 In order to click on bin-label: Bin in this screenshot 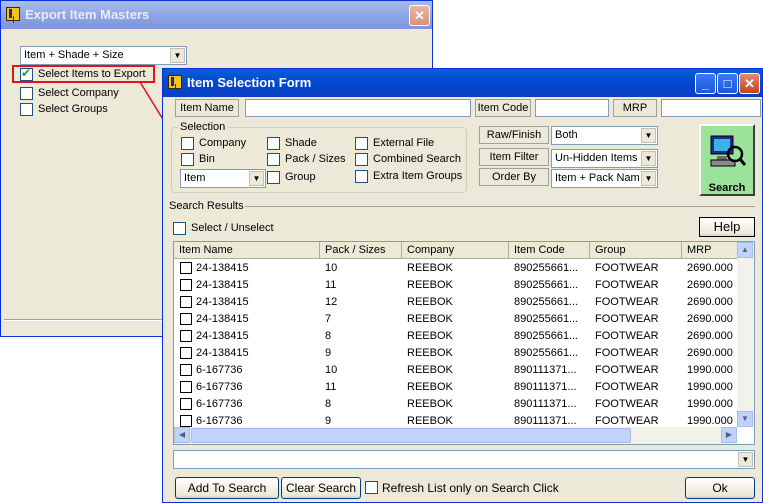, I will do `click(207, 159)`.